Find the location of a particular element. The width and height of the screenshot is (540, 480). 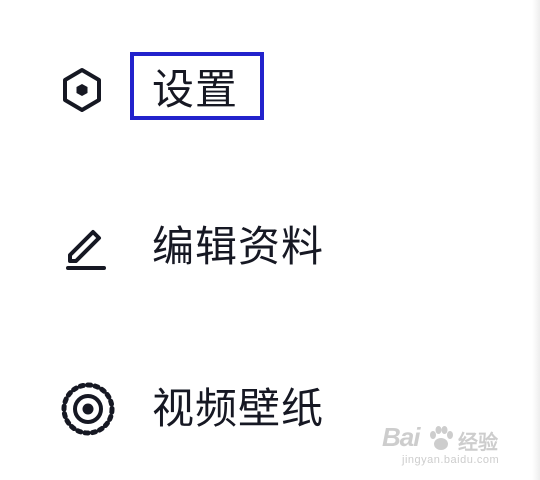

menu-item-video-wallpaper: 视频壁纸 is located at coordinates (192, 409).